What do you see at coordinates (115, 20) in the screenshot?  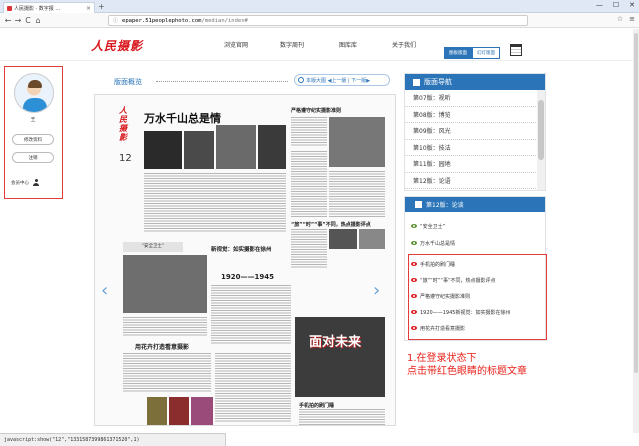 I see `info-icon: ⓘ` at bounding box center [115, 20].